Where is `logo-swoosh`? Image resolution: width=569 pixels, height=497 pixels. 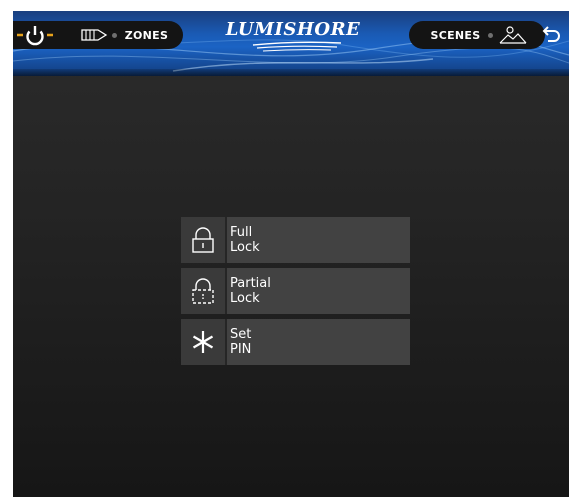 logo-swoosh is located at coordinates (297, 46).